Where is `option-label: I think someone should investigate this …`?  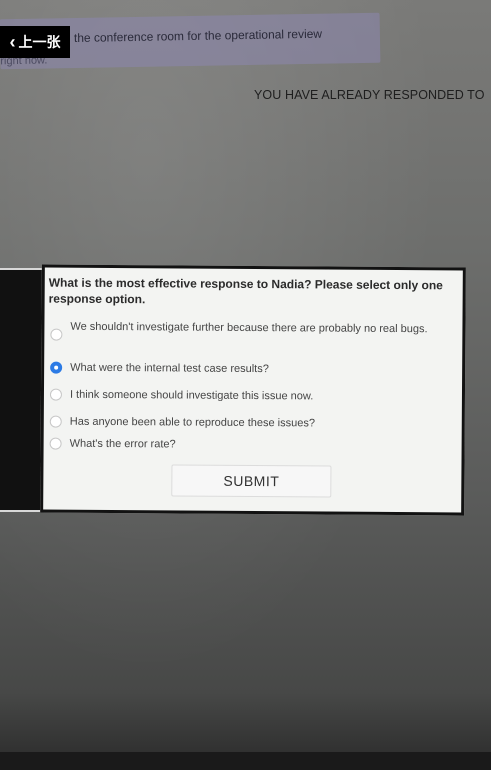 option-label: I think someone should investigate this … is located at coordinates (191, 395).